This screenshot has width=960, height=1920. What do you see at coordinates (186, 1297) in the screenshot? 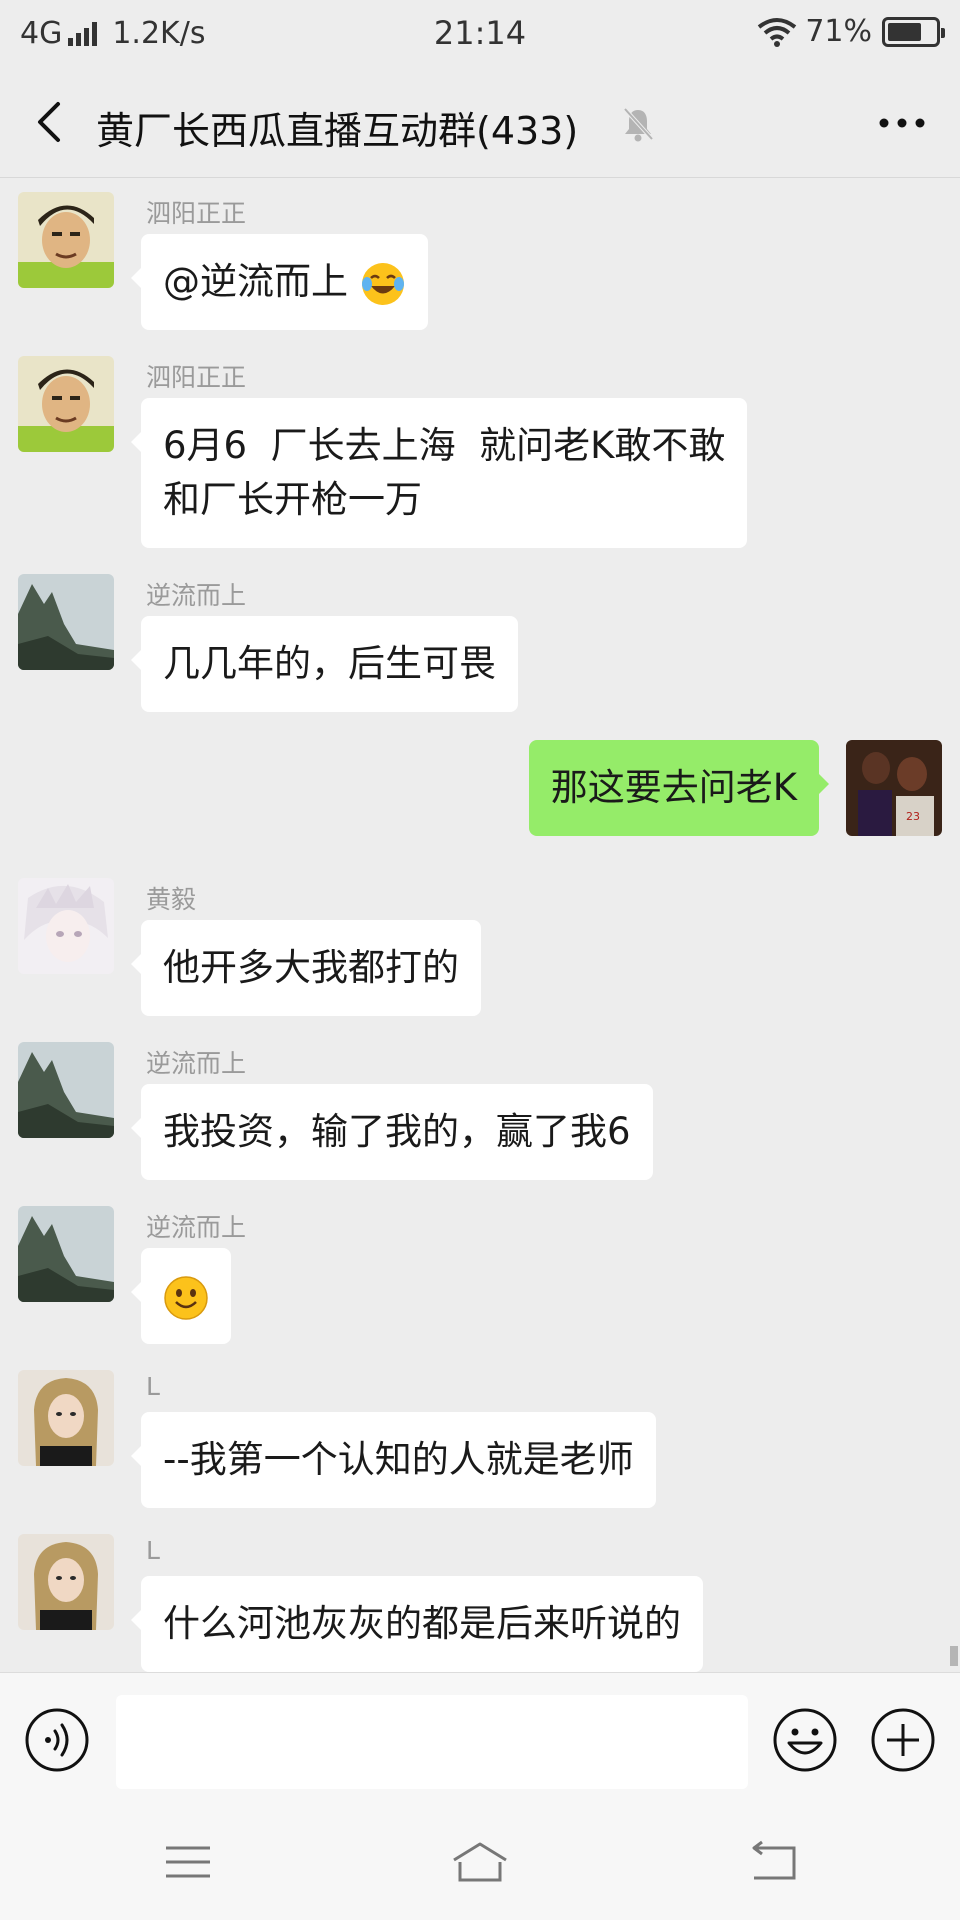
I see `smile-emoji` at bounding box center [186, 1297].